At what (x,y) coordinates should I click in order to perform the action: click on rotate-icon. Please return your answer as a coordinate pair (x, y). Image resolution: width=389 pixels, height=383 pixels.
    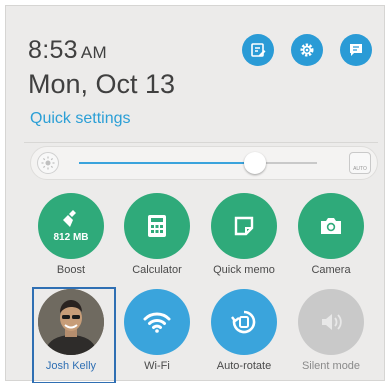
    Looking at the image, I should click on (243, 322).